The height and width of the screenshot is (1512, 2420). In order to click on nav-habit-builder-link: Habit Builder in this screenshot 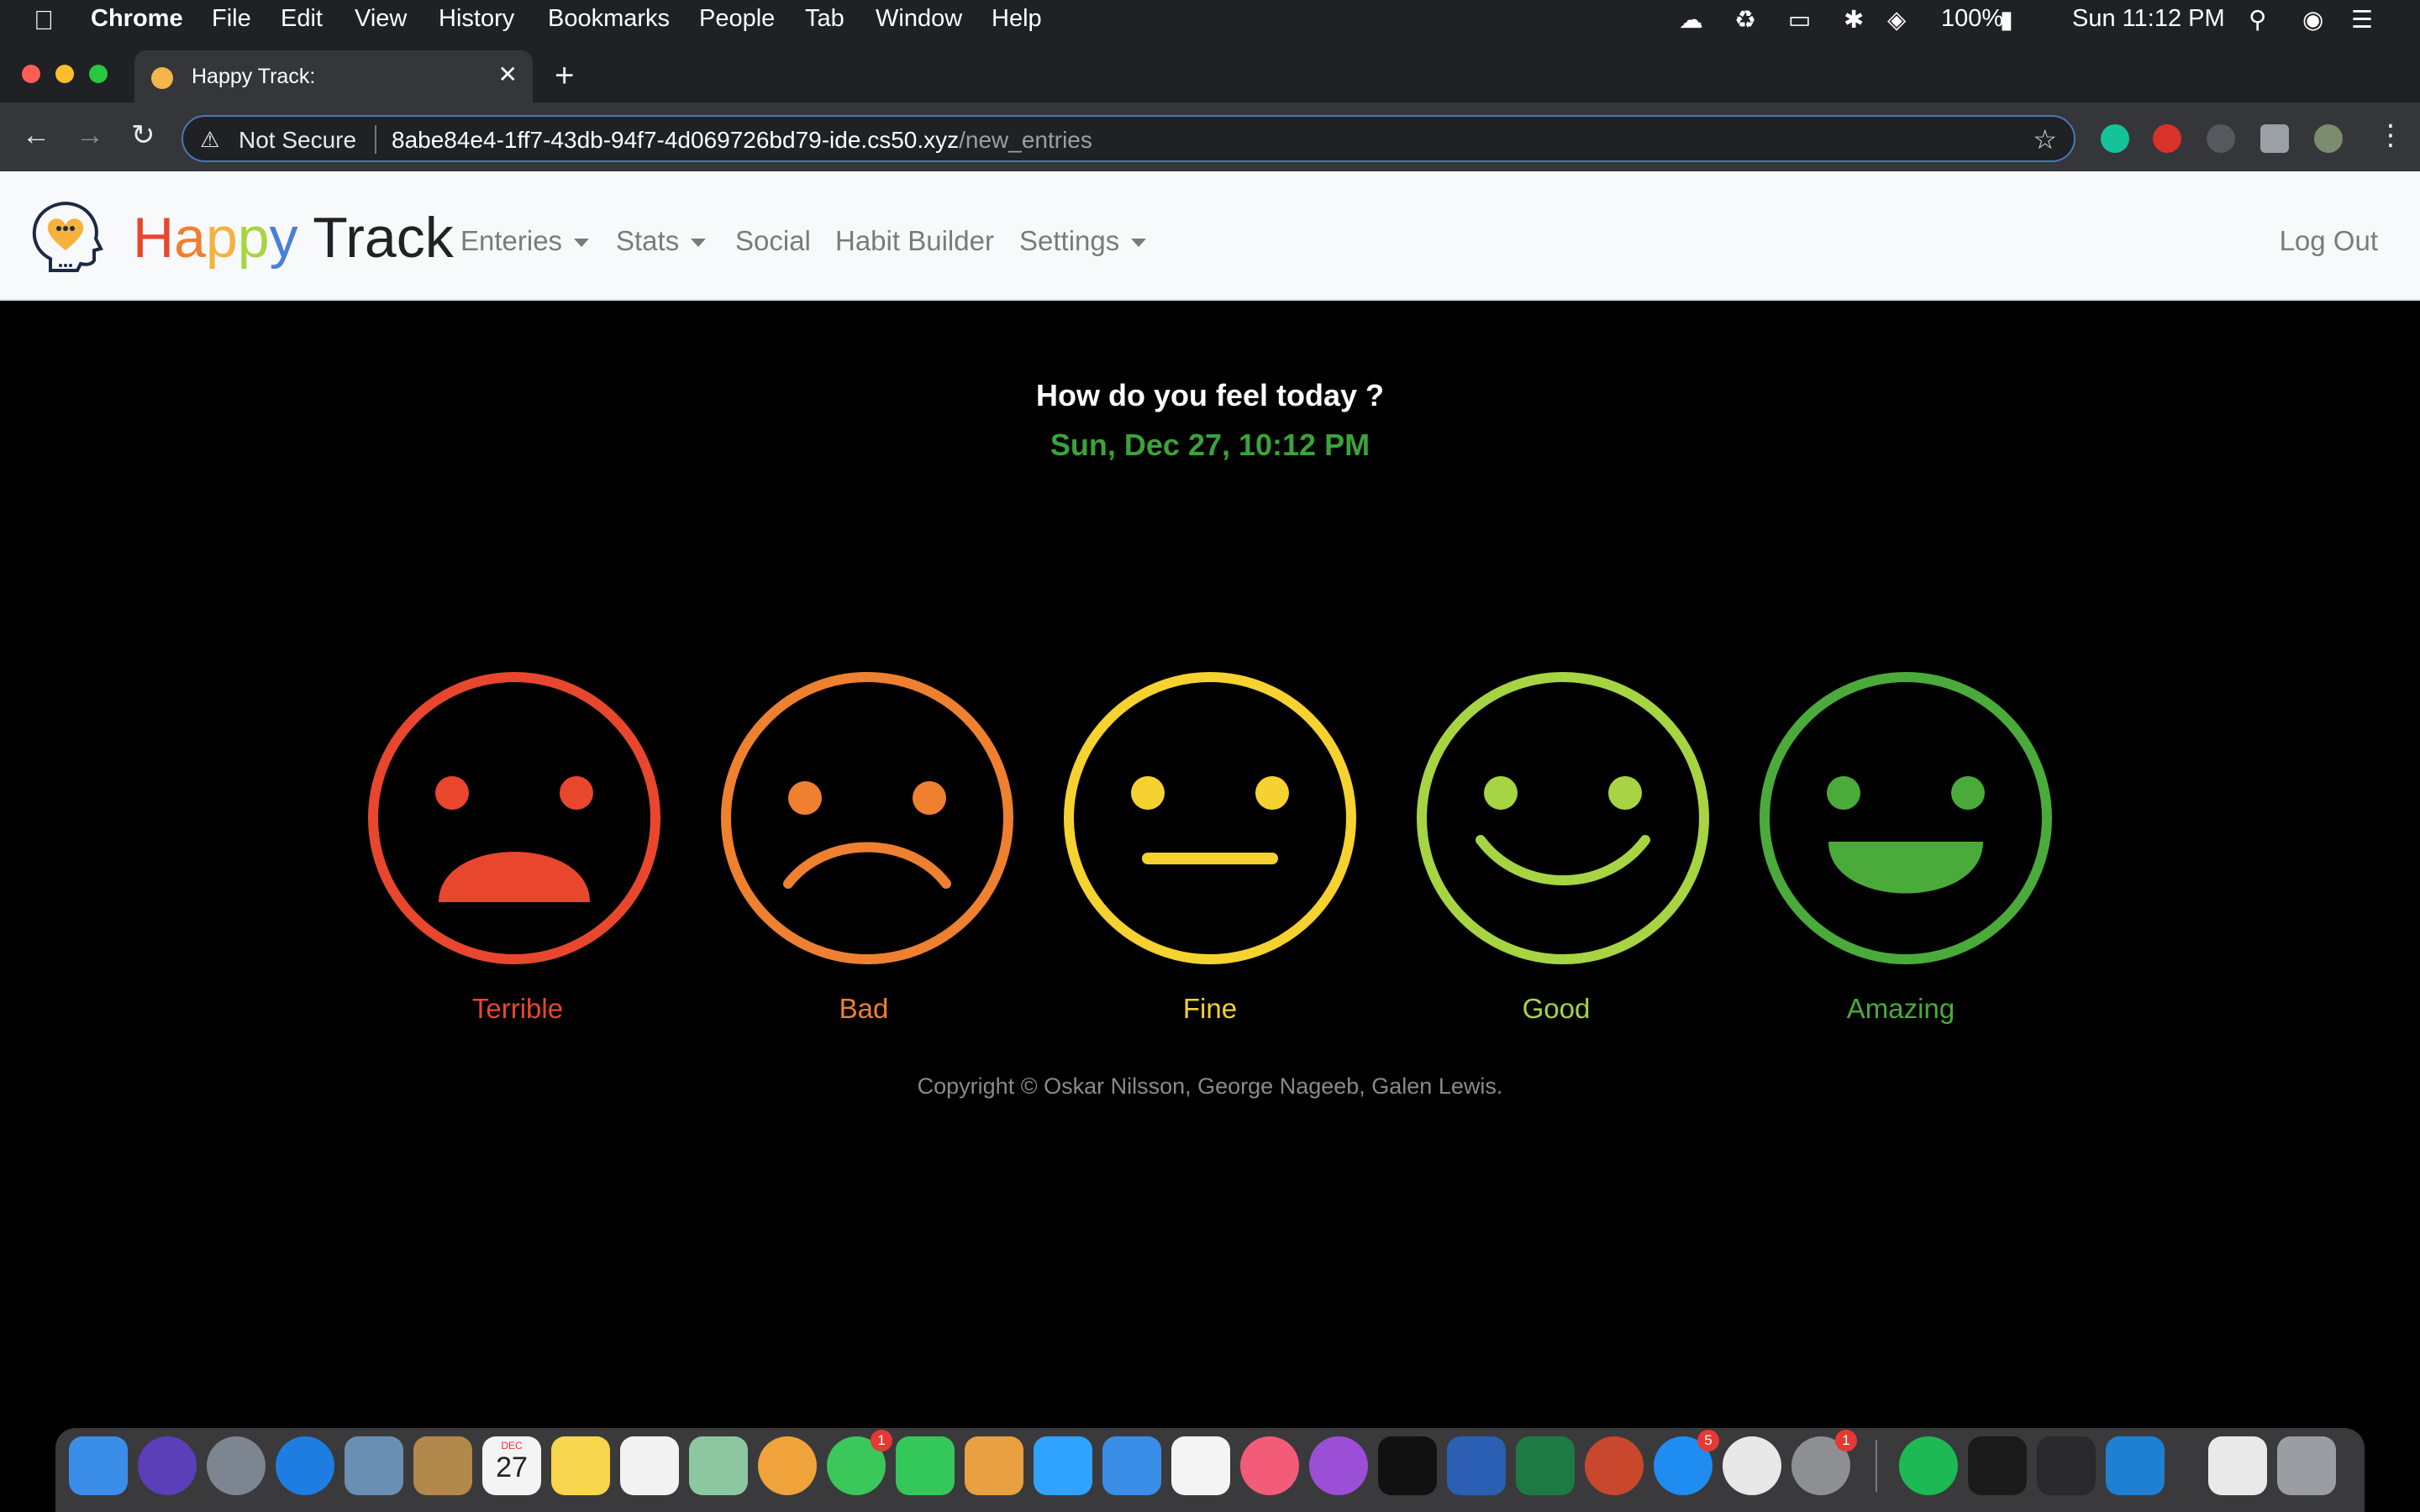, I will do `click(914, 241)`.